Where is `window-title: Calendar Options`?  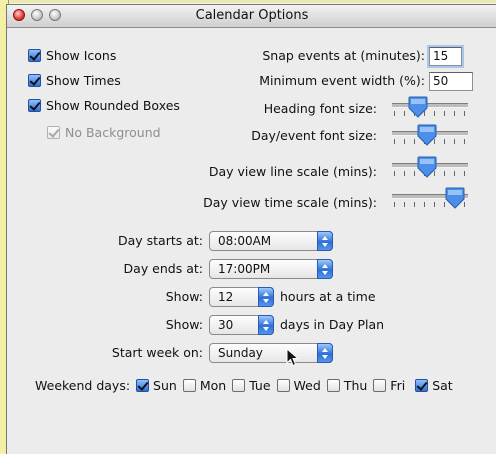 window-title: Calendar Options is located at coordinates (252, 15).